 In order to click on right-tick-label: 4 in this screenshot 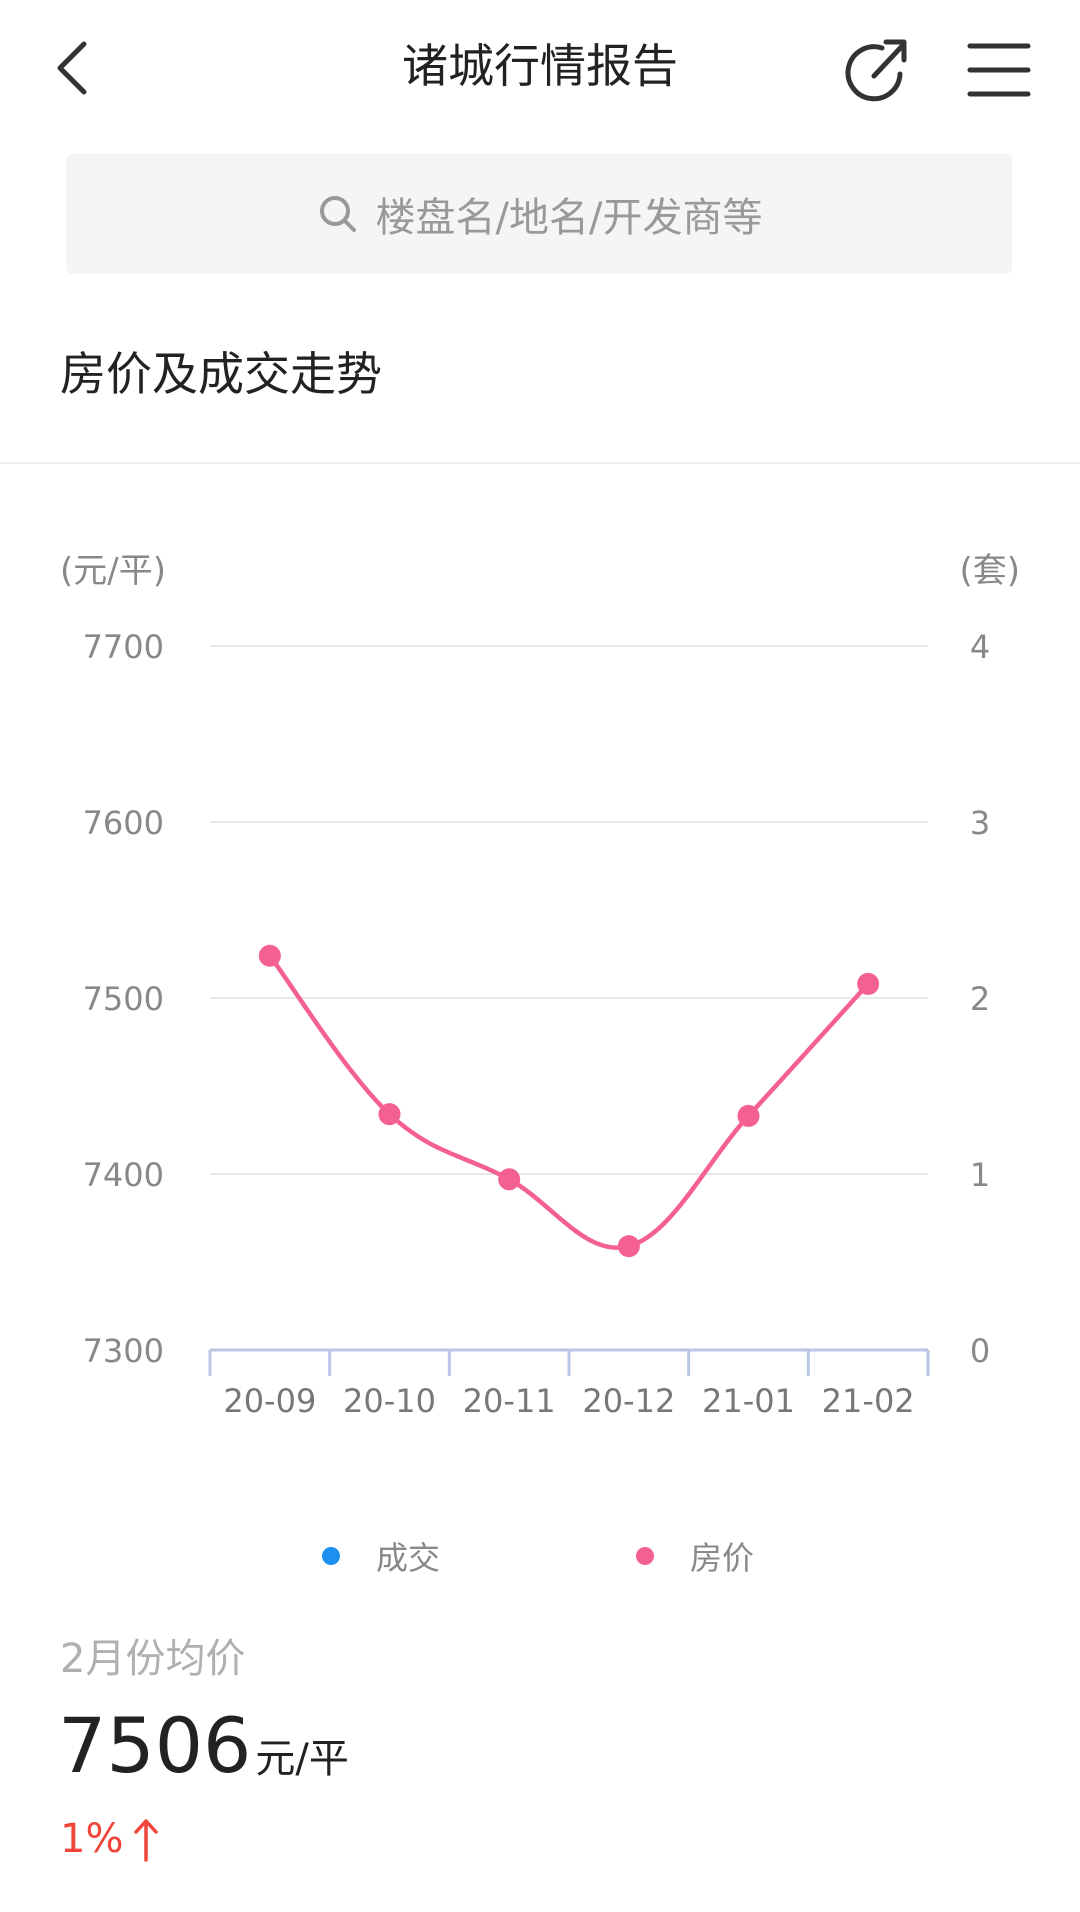, I will do `click(980, 647)`.